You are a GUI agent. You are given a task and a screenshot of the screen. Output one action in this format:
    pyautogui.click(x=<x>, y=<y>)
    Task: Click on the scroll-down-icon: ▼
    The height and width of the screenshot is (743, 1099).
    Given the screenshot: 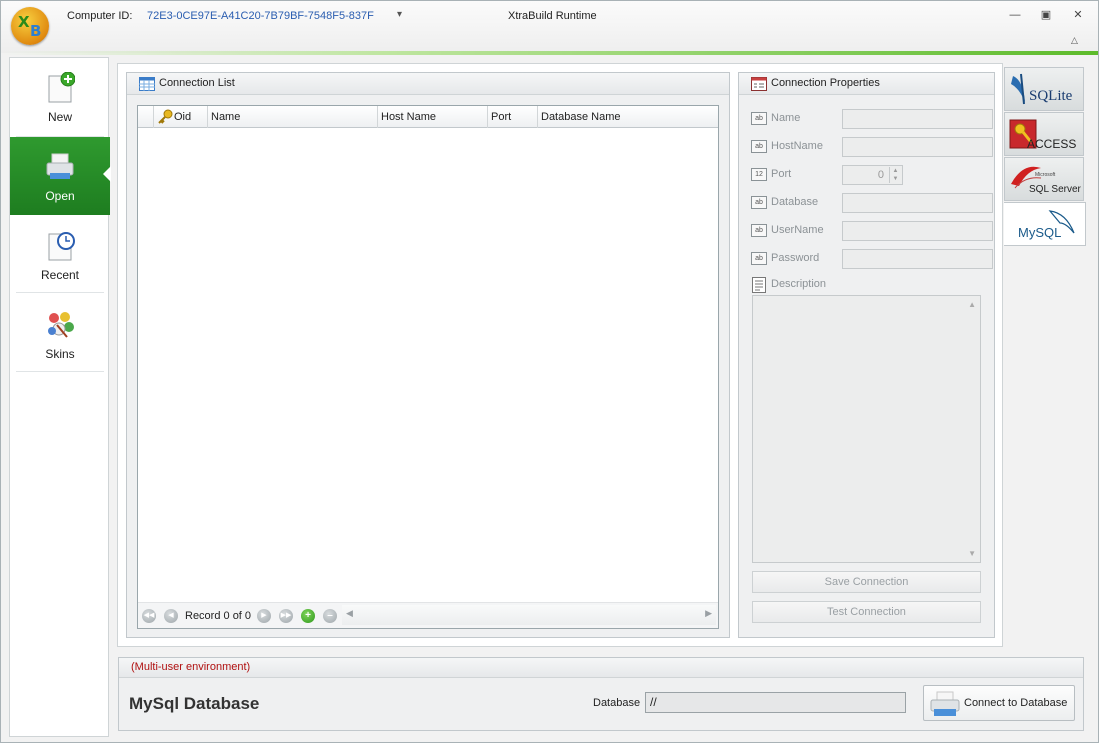 What is the action you would take?
    pyautogui.click(x=972, y=553)
    